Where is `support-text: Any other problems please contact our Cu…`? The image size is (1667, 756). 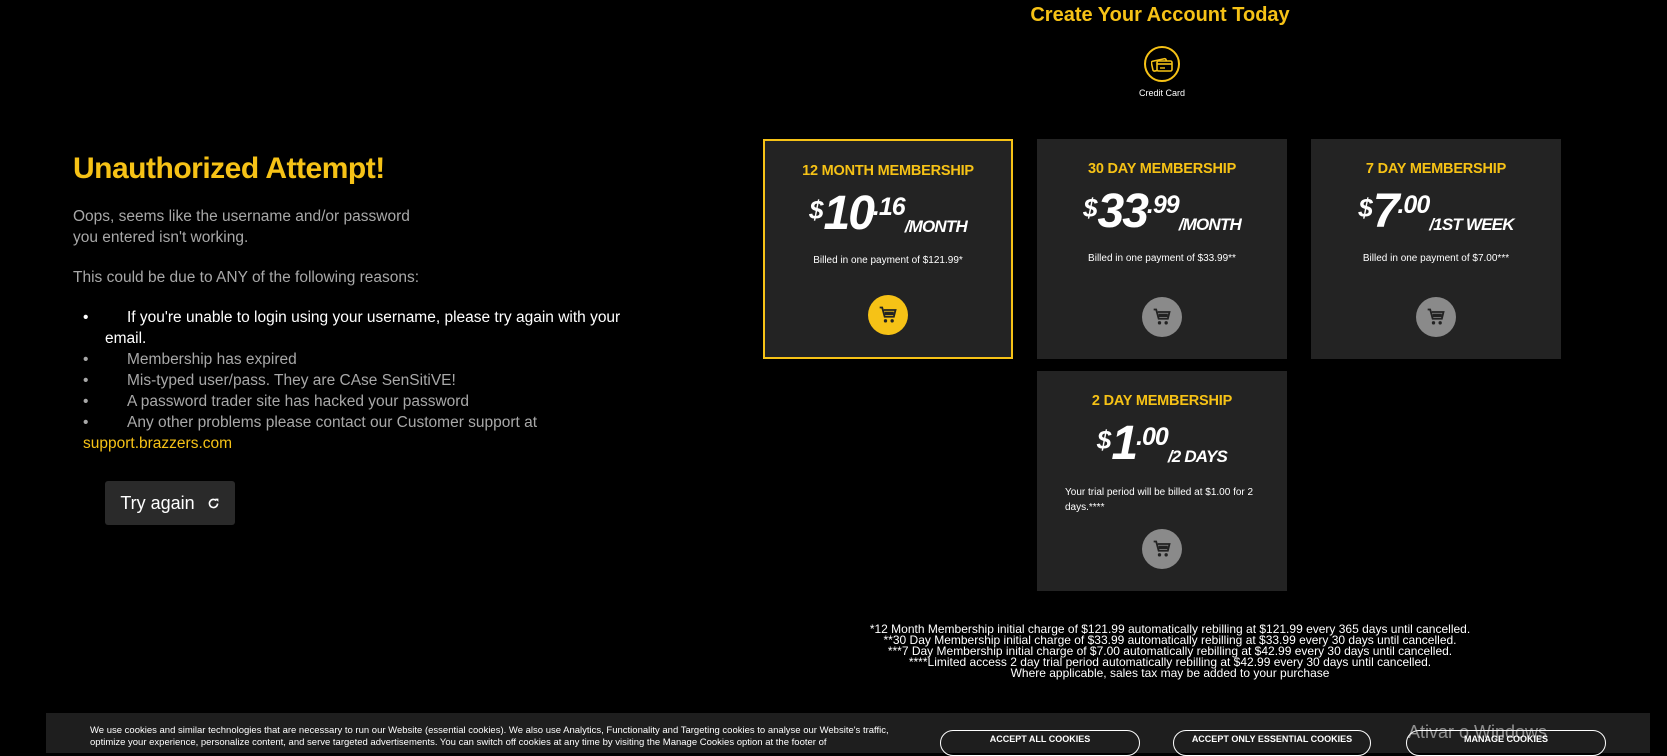 support-text: Any other problems please contact our Cu… is located at coordinates (332, 422).